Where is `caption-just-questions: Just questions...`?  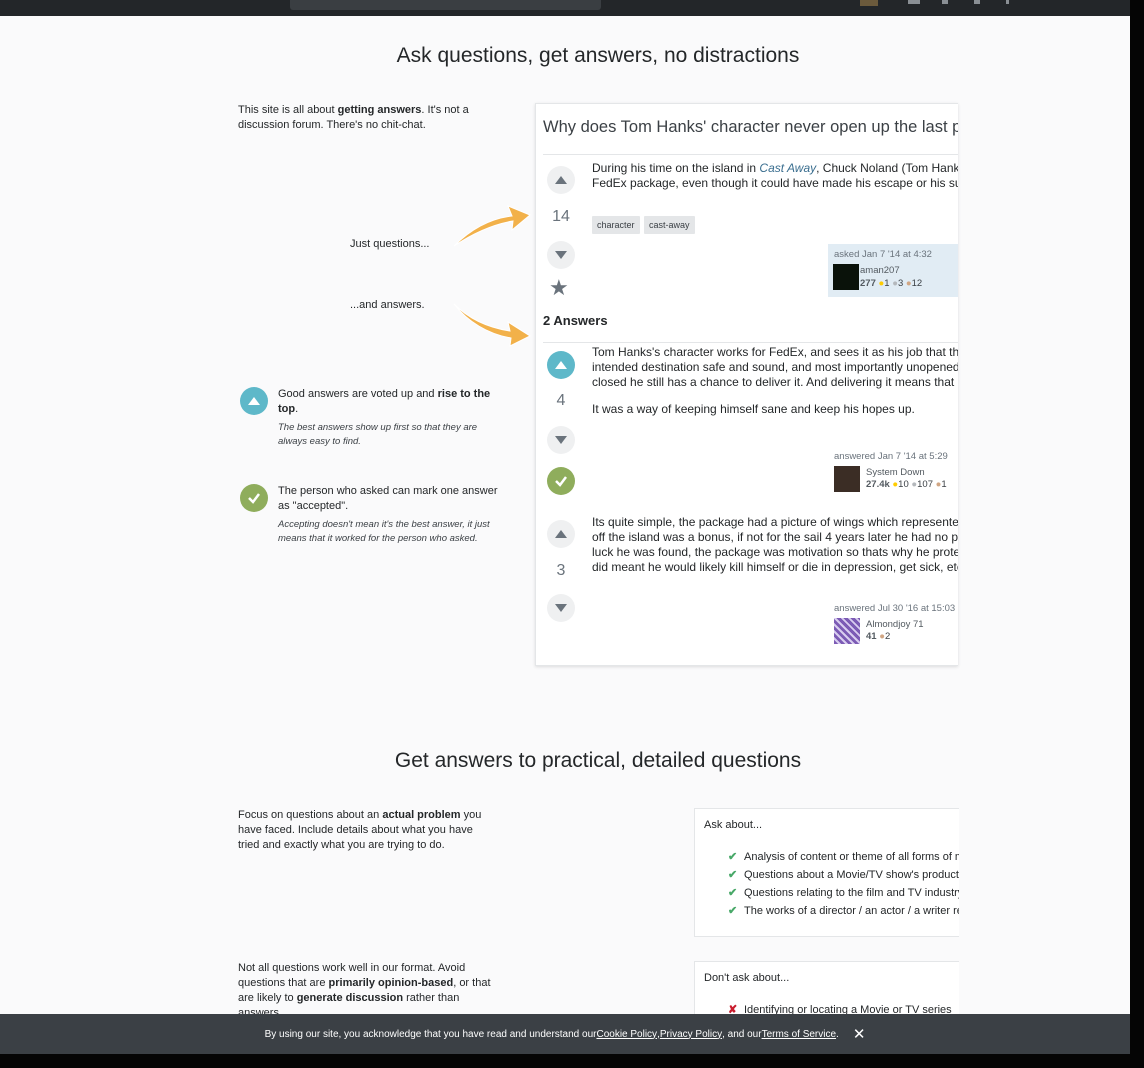
caption-just-questions: Just questions... is located at coordinates (390, 244).